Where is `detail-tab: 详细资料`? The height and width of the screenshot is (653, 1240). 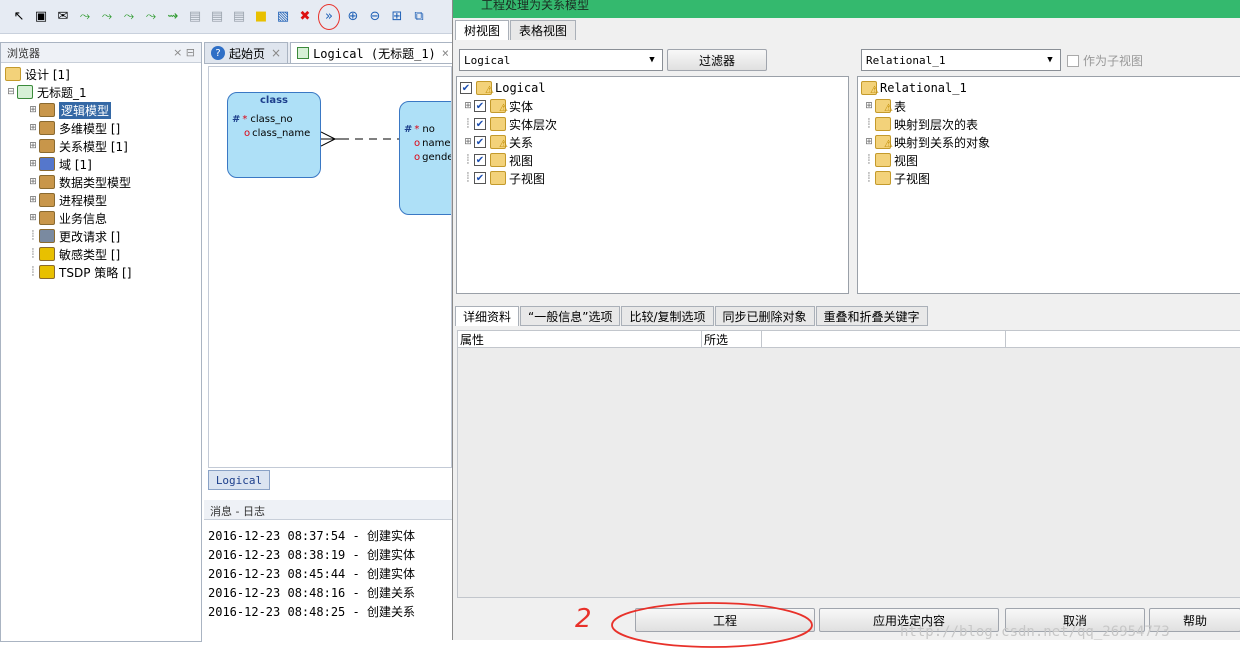 detail-tab: 详细资料 is located at coordinates (487, 316).